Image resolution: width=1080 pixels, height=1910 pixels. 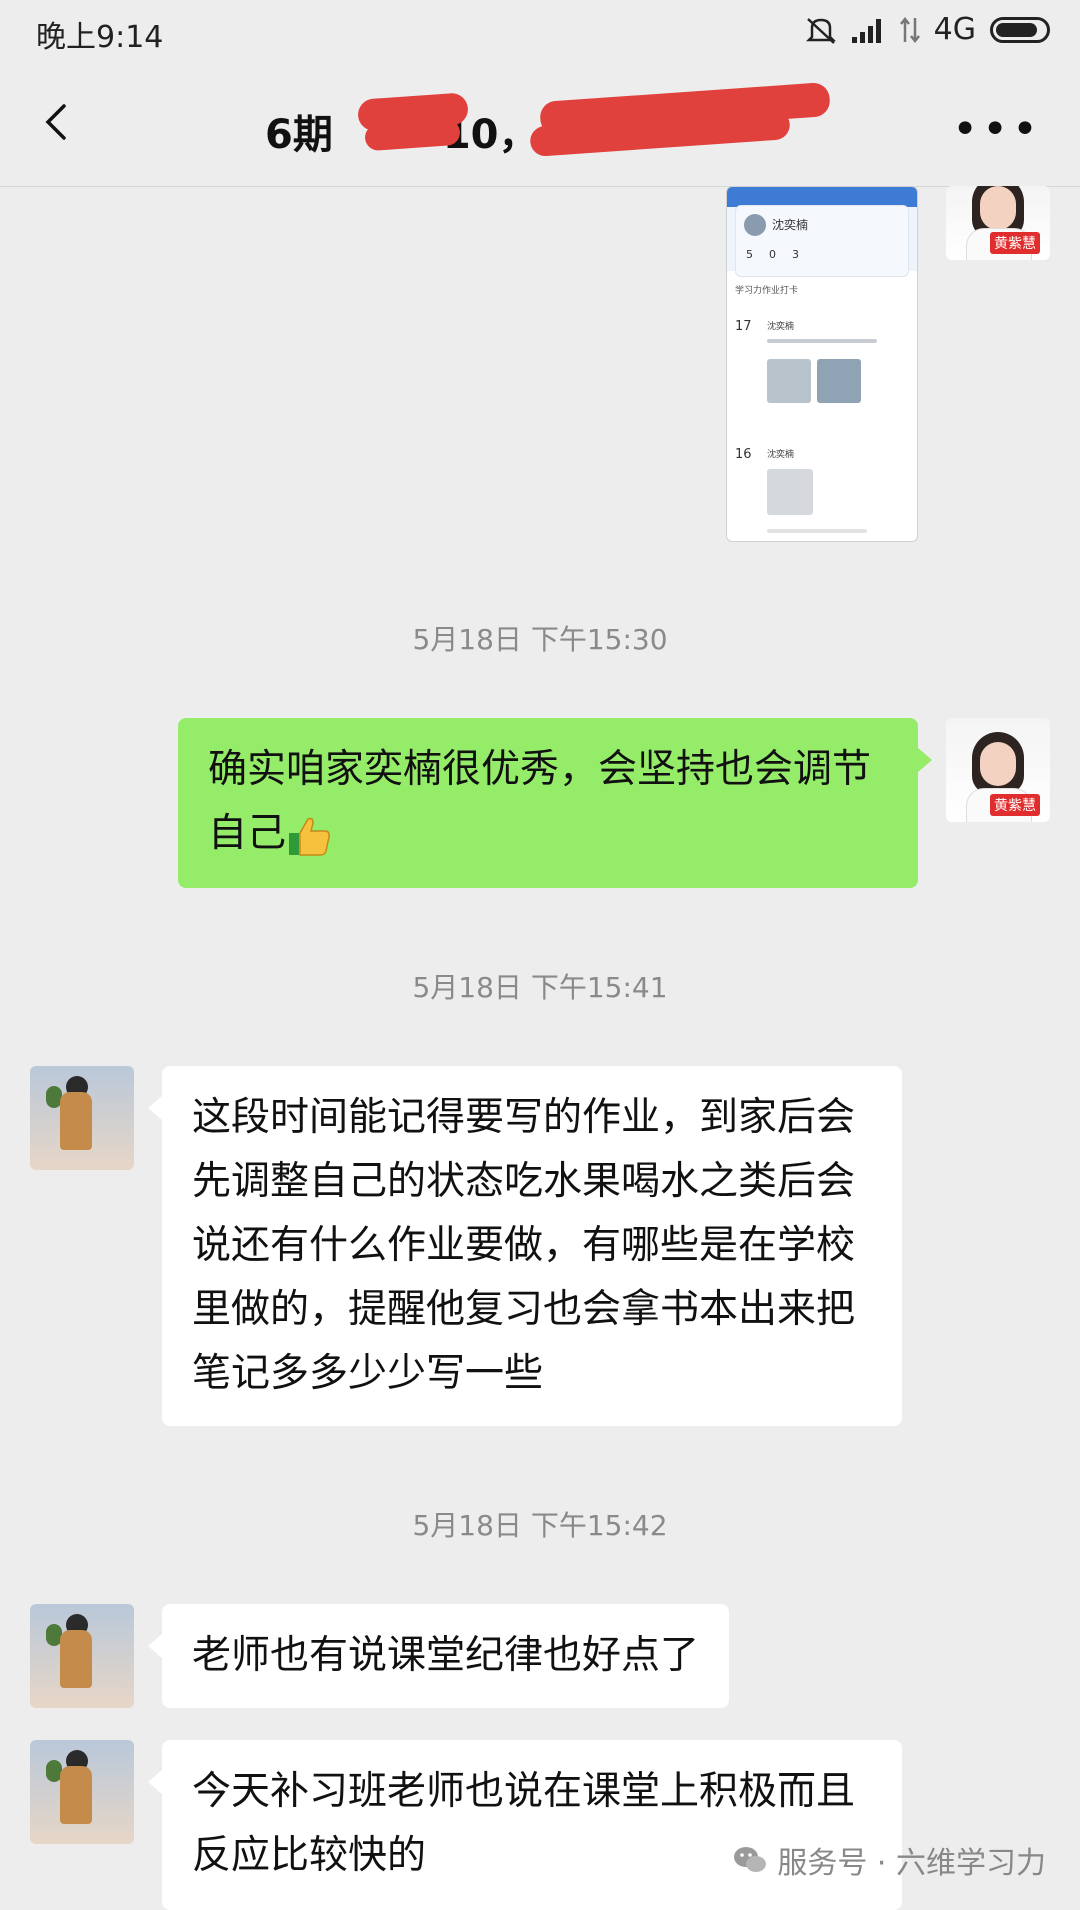 I want to click on message-bubble-outgoing: 确实咱家奕楠很优秀，会坚持也会调节自己, so click(x=555, y=803).